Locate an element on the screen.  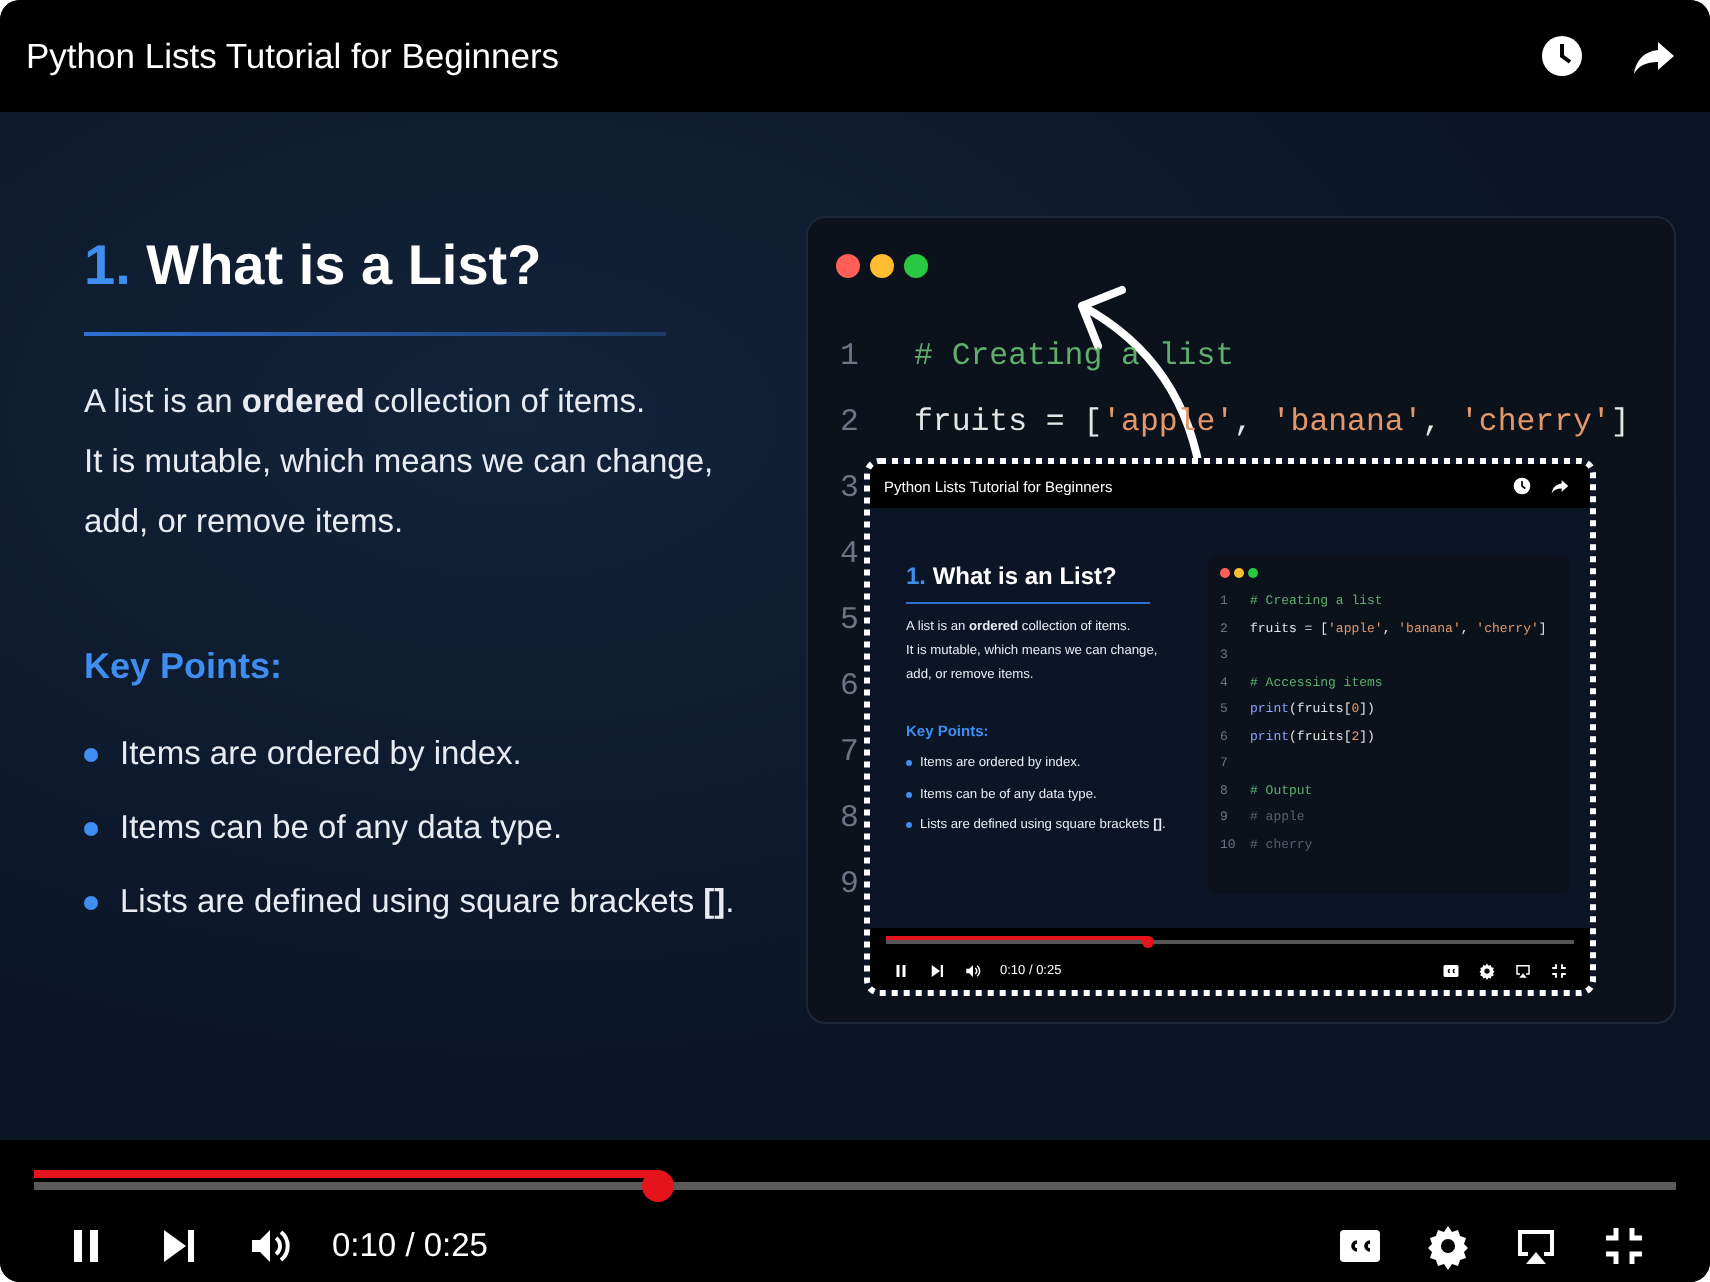
code-line: # Creating a list is located at coordinates (1074, 355).